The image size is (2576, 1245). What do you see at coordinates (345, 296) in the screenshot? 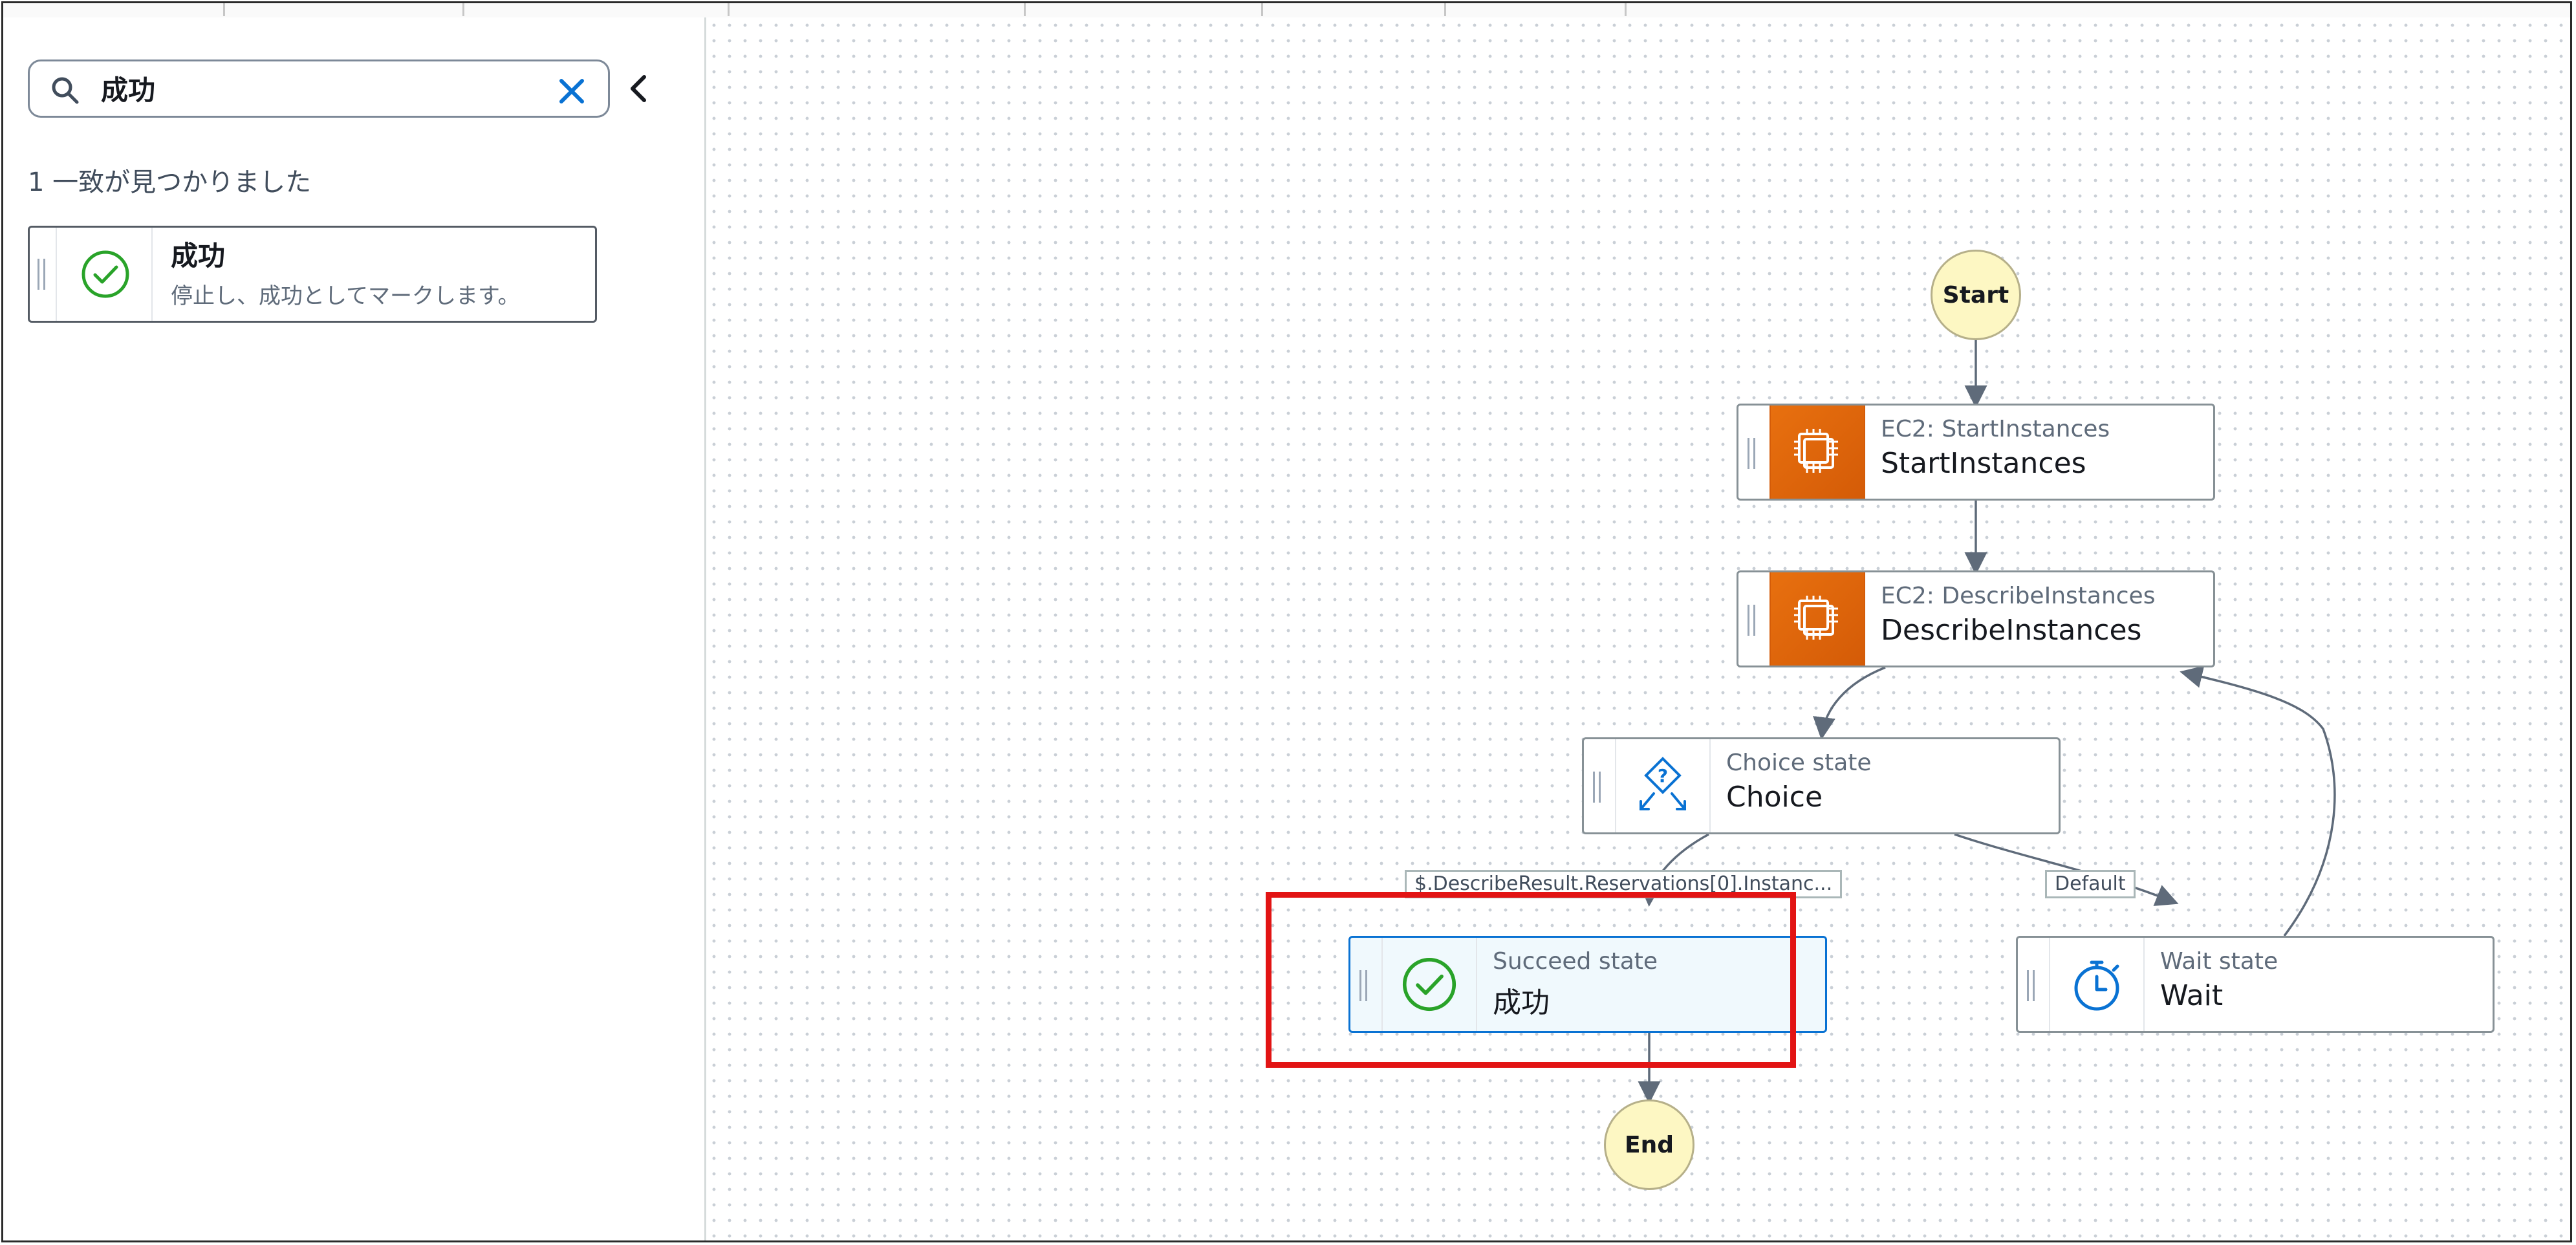
I see `result-description: 停止し、成功としてマークします。` at bounding box center [345, 296].